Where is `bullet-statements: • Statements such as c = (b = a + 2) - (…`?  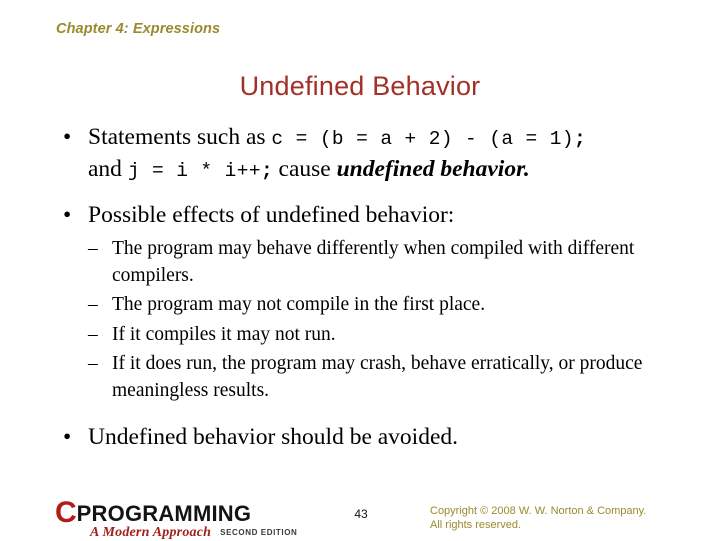
bullet-statements: • Statements such as c = (b = a + 2) - (… is located at coordinates (364, 154).